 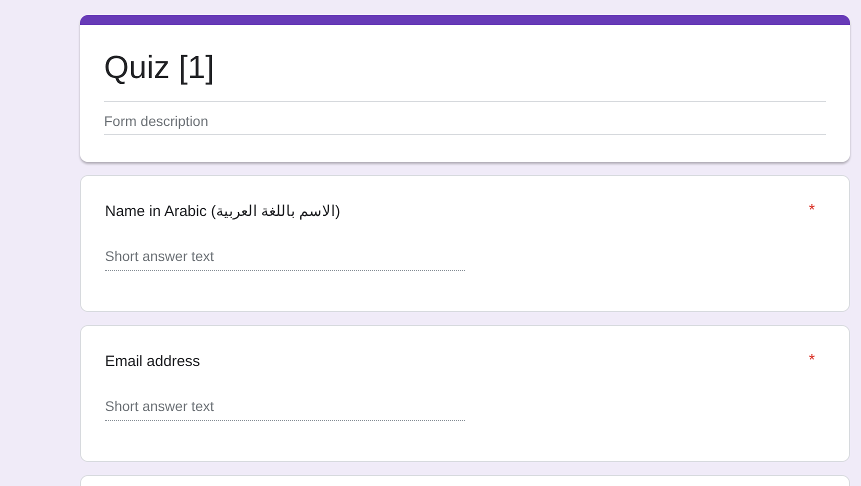 What do you see at coordinates (152, 362) in the screenshot?
I see `question-label: Email address` at bounding box center [152, 362].